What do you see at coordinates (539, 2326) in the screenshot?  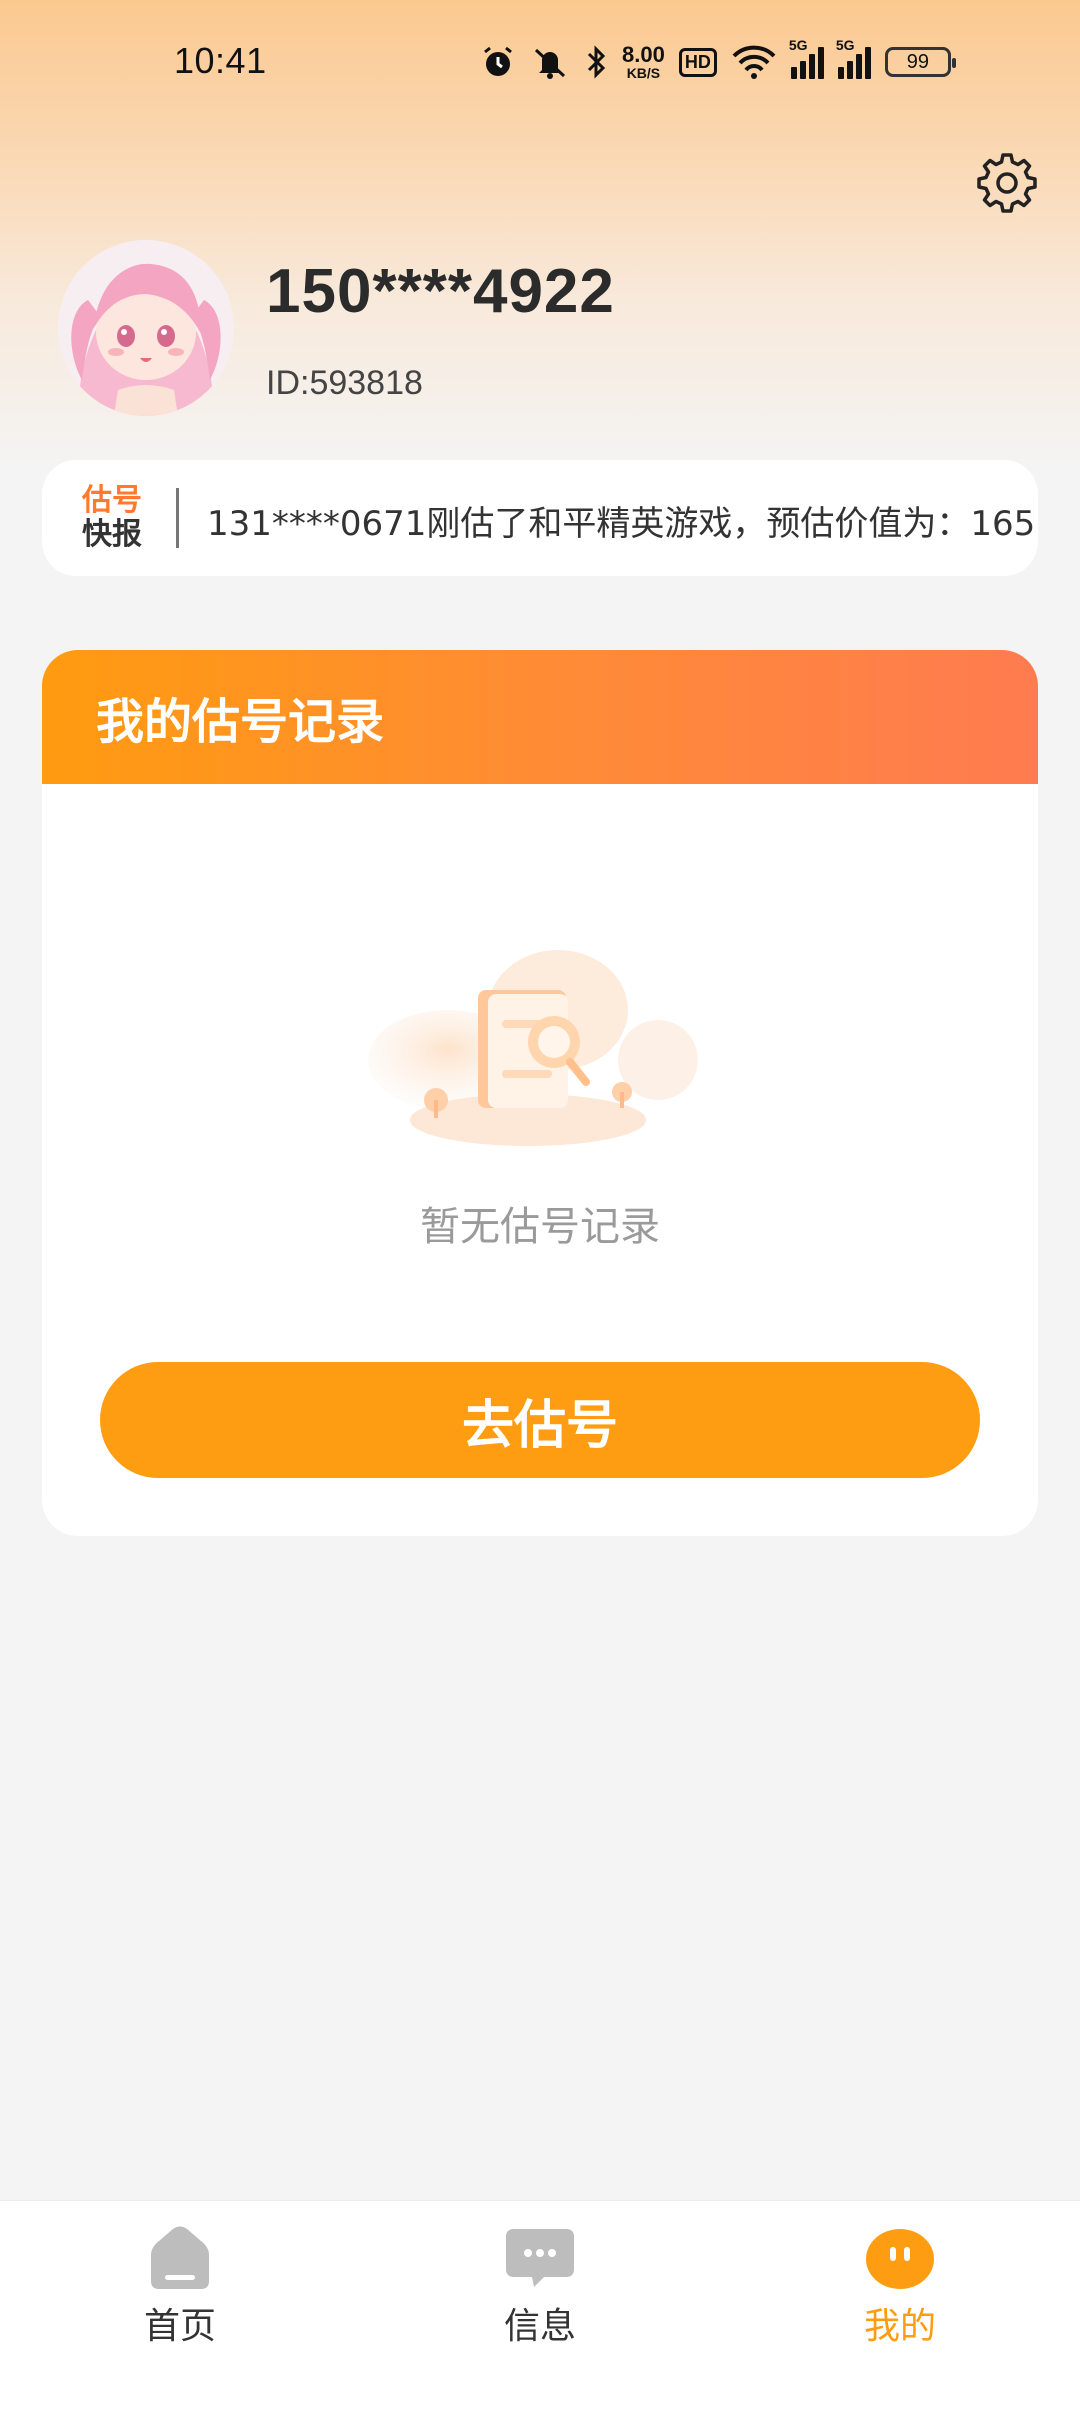 I see `nav-label-messages: 信息` at bounding box center [539, 2326].